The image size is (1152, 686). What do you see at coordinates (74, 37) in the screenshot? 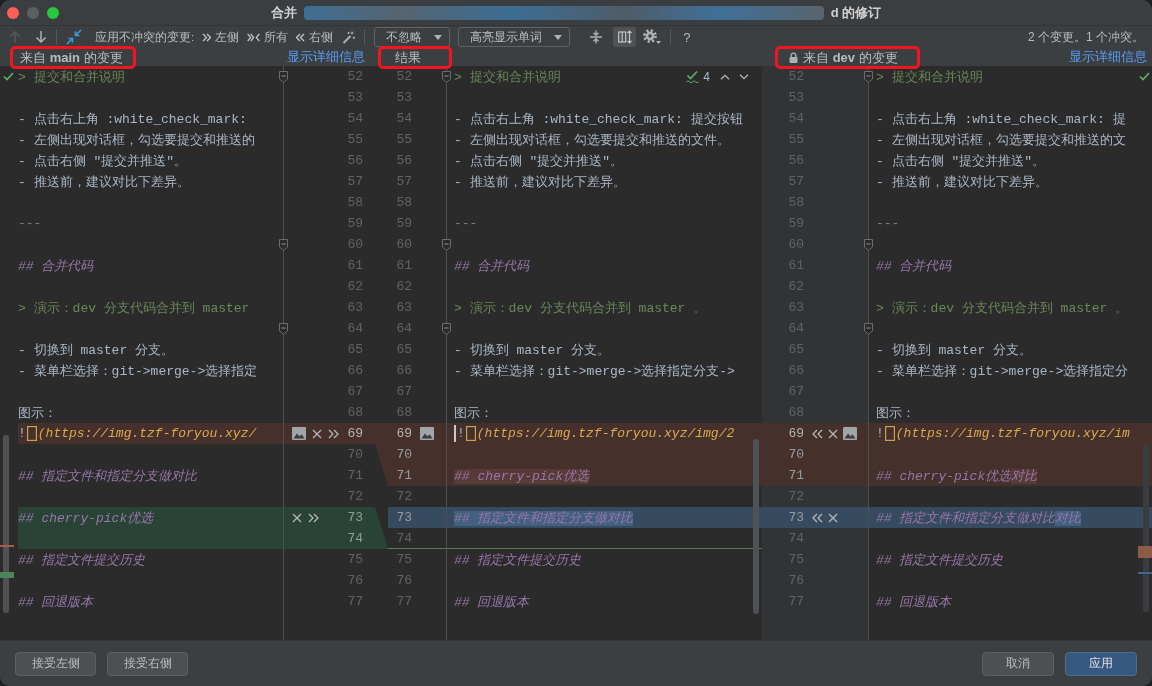
I see `converging-arrows-icon` at bounding box center [74, 37].